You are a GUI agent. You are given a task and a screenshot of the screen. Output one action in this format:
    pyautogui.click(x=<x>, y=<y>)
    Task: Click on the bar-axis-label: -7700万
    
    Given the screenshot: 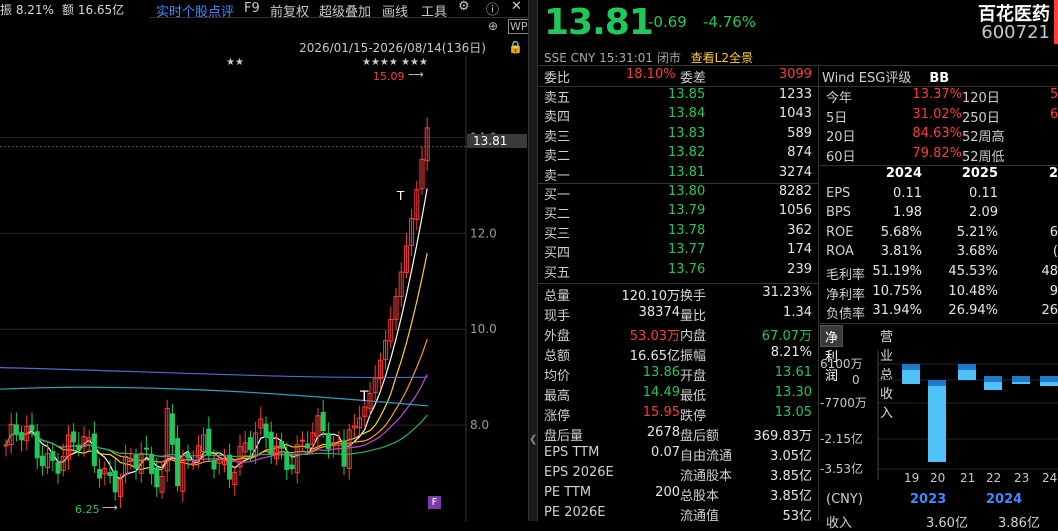 What is the action you would take?
    pyautogui.click(x=843, y=403)
    